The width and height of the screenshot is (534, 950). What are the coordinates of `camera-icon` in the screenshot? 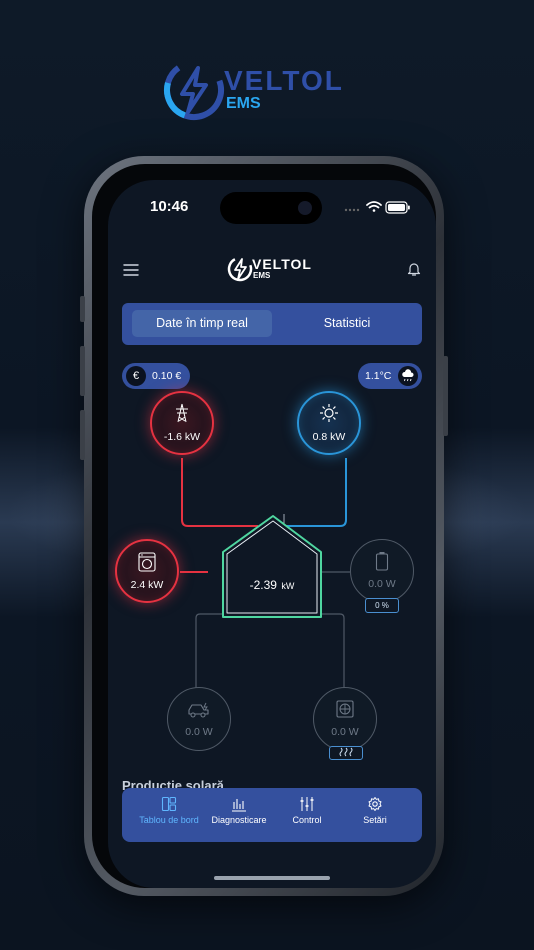 It's located at (305, 208).